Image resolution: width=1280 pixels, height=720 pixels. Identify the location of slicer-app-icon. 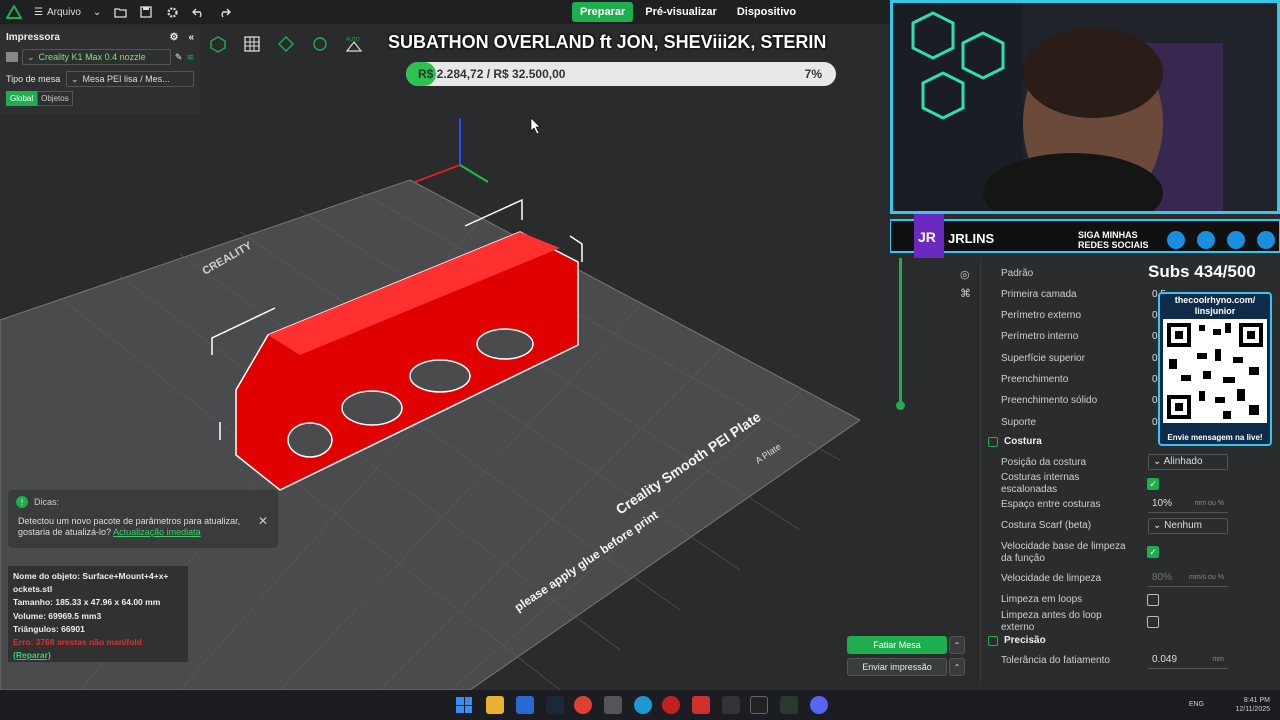
(789, 705).